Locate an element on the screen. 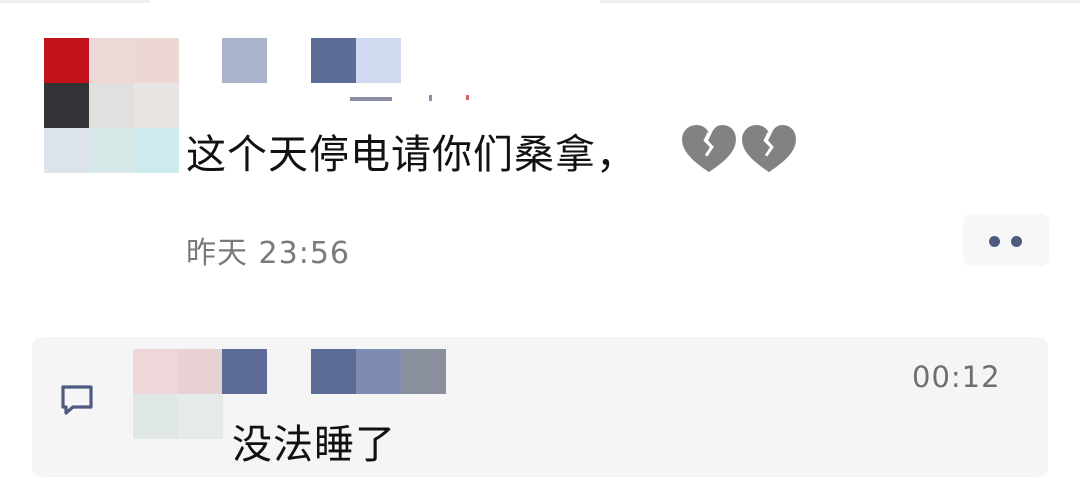 This screenshot has height=484, width=1080. comment-text: 没法睡了 is located at coordinates (314, 445).